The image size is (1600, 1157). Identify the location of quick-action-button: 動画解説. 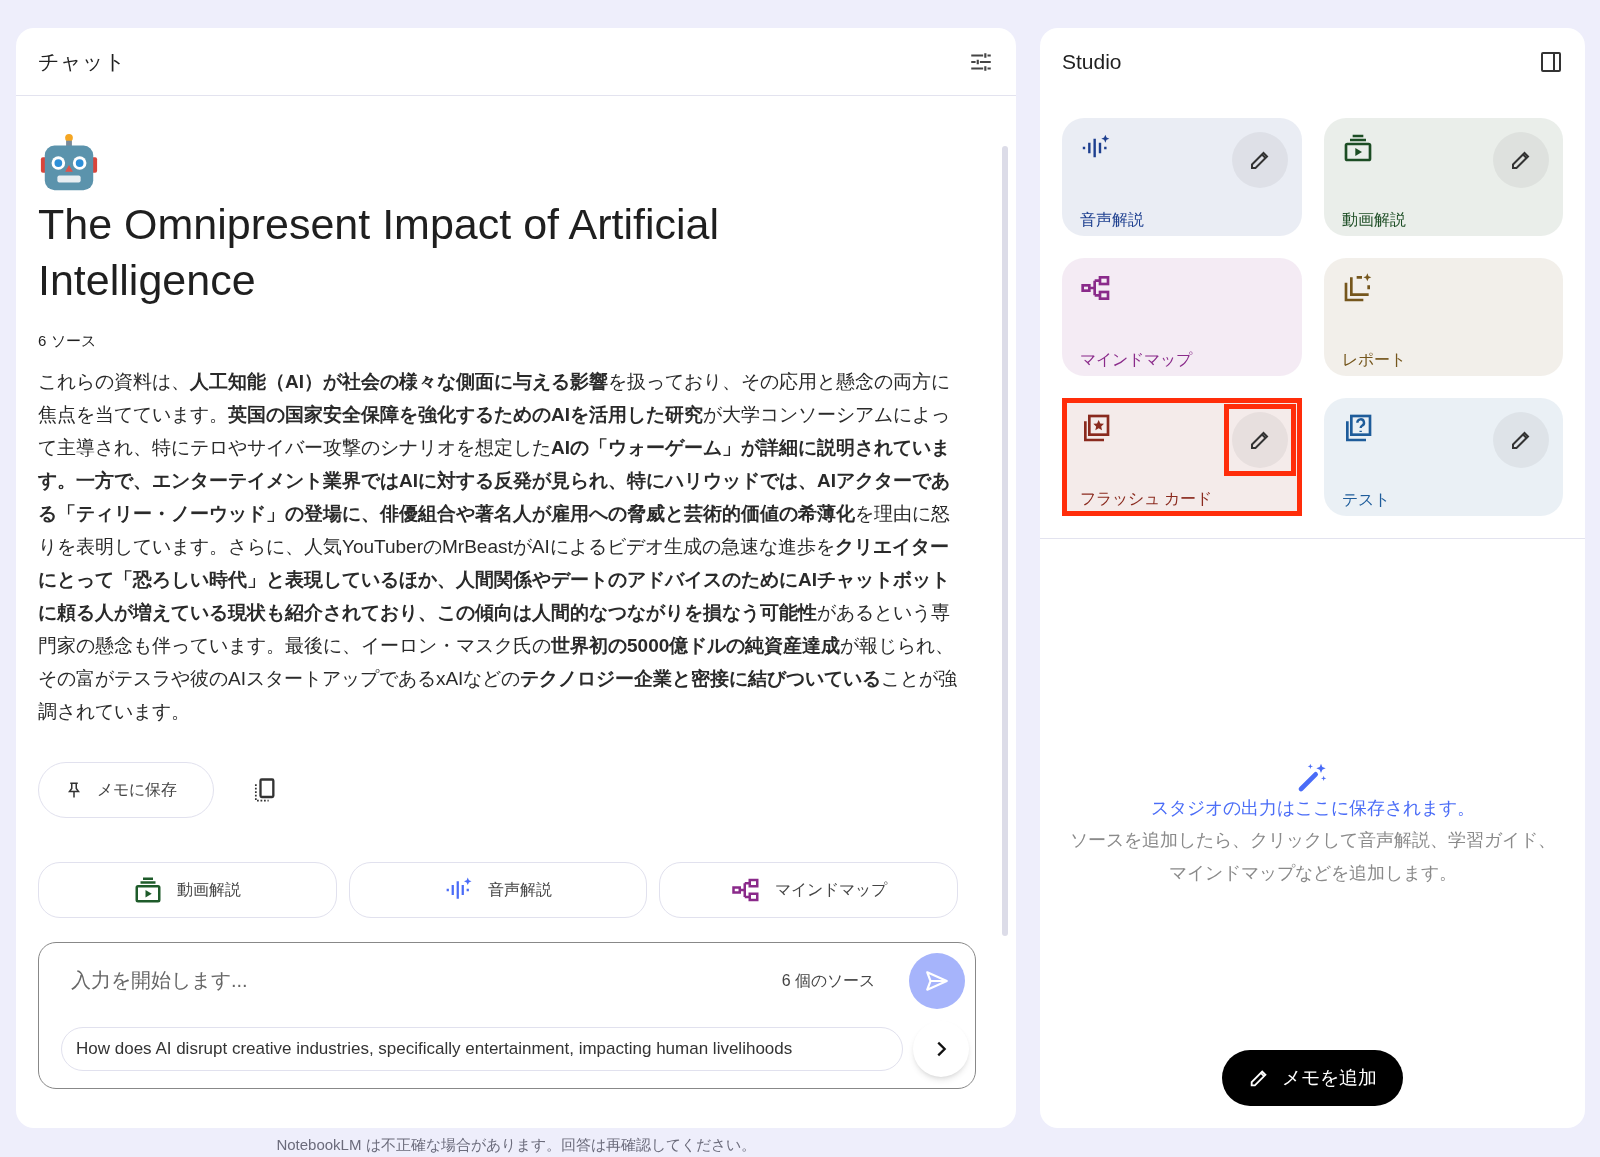
(187, 889).